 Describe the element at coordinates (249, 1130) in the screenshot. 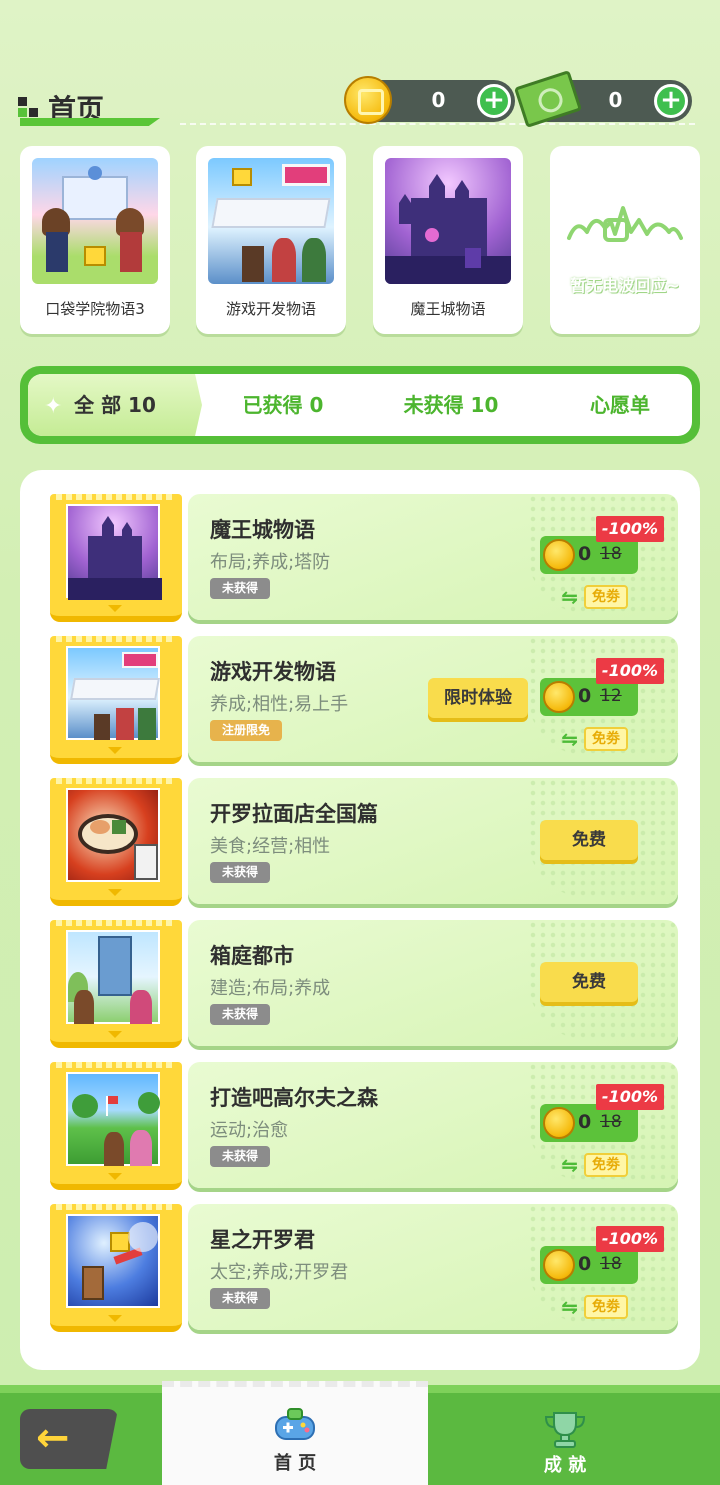

I see `game-tags: 运动;治愈` at that location.